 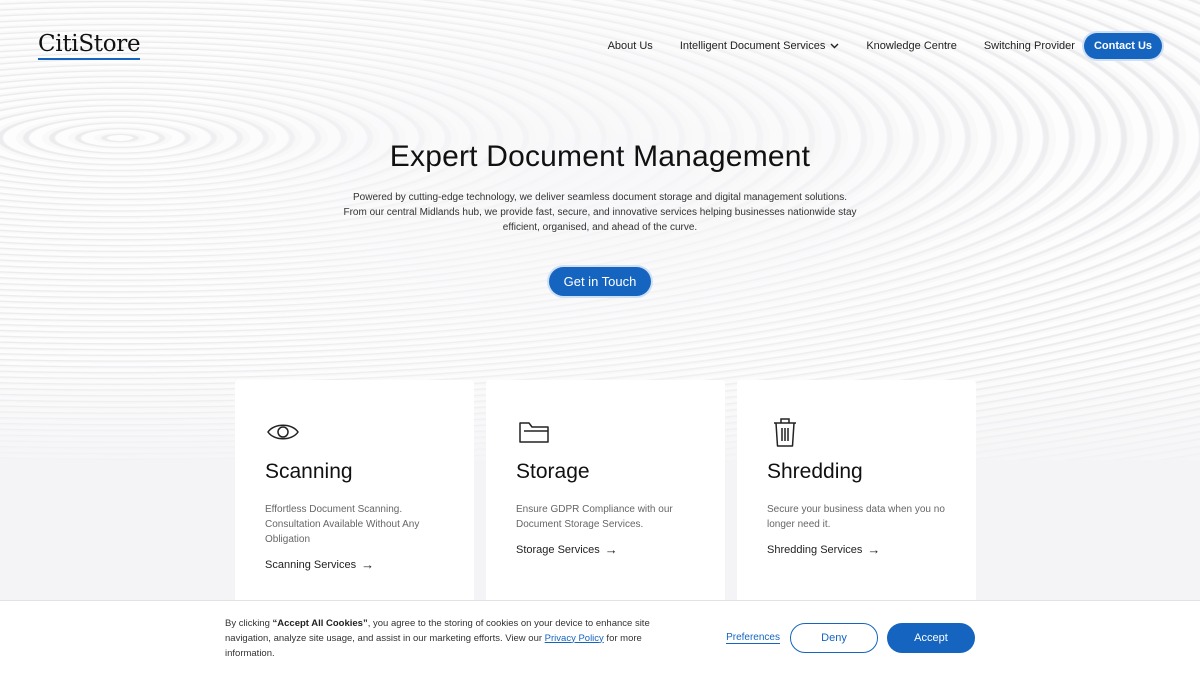 I want to click on card-title: Storage, so click(x=553, y=471).